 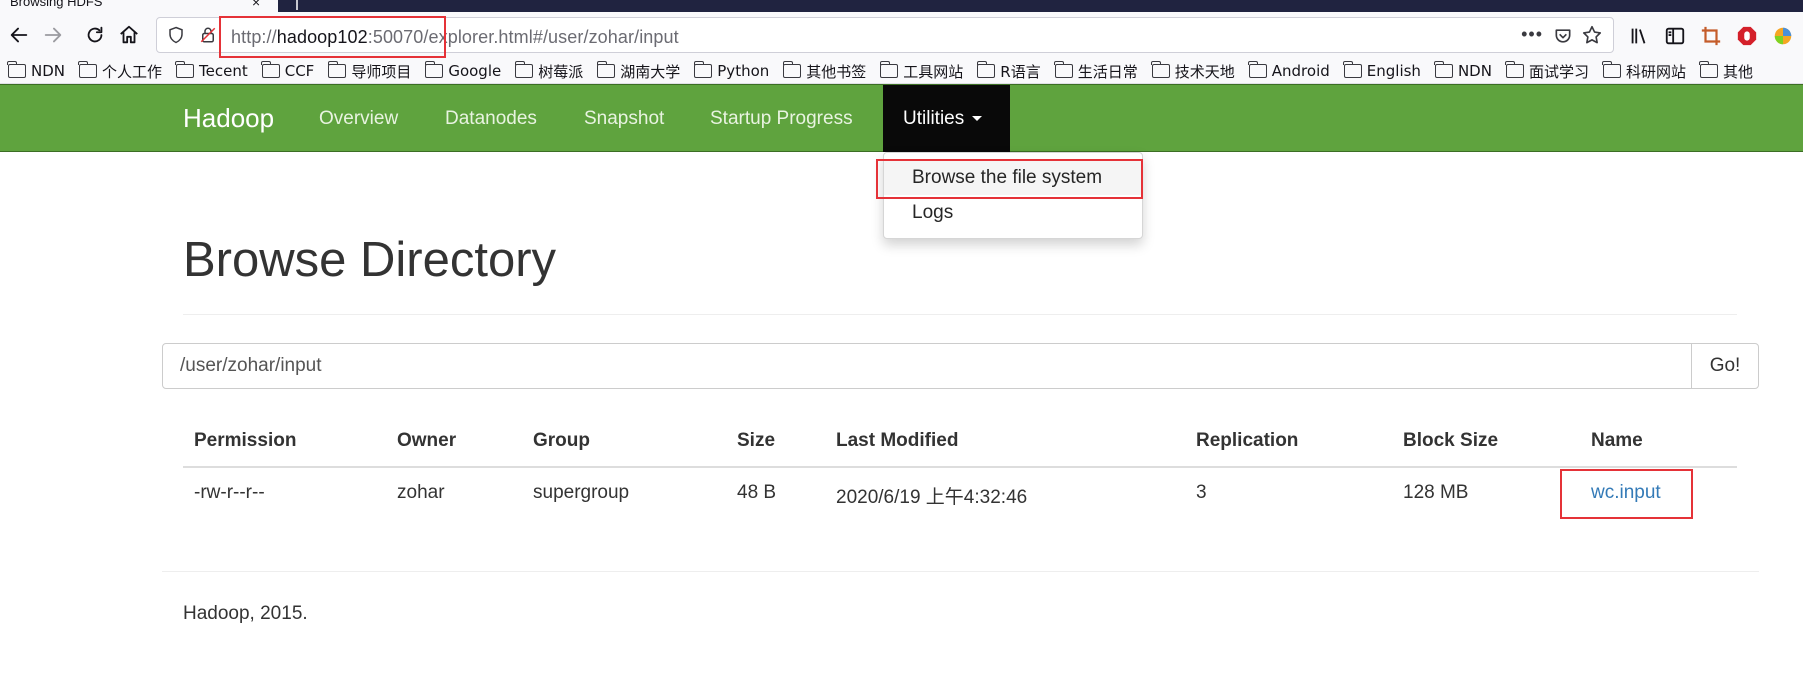 I want to click on url-path: /explorer.html#/user/zohar/input, so click(x=551, y=37).